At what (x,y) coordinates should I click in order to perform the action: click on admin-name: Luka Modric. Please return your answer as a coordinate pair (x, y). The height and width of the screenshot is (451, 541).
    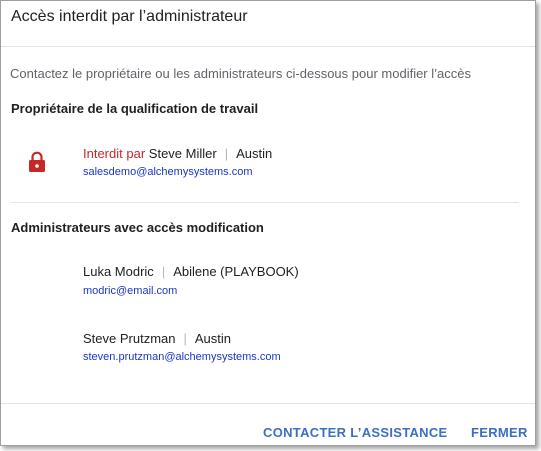
    Looking at the image, I should click on (118, 271).